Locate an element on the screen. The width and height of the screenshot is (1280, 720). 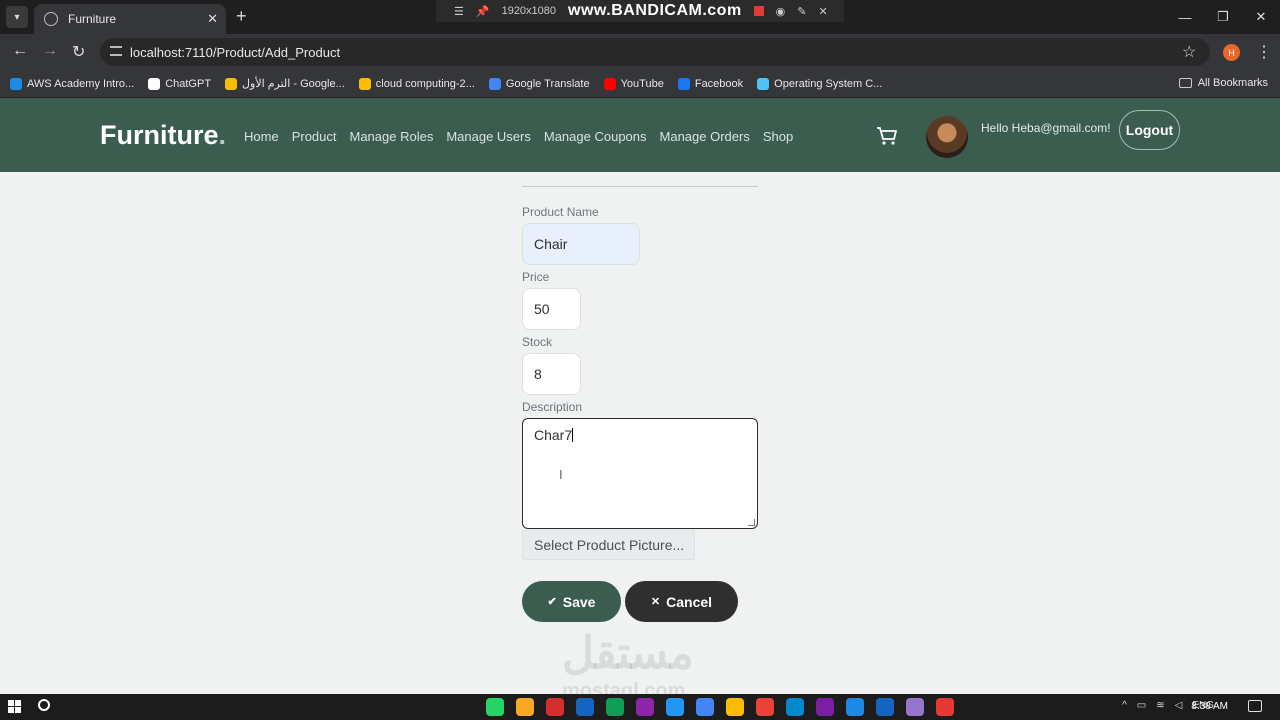
url-input: localhost:7110/Product/Add_Product is located at coordinates (655, 52).